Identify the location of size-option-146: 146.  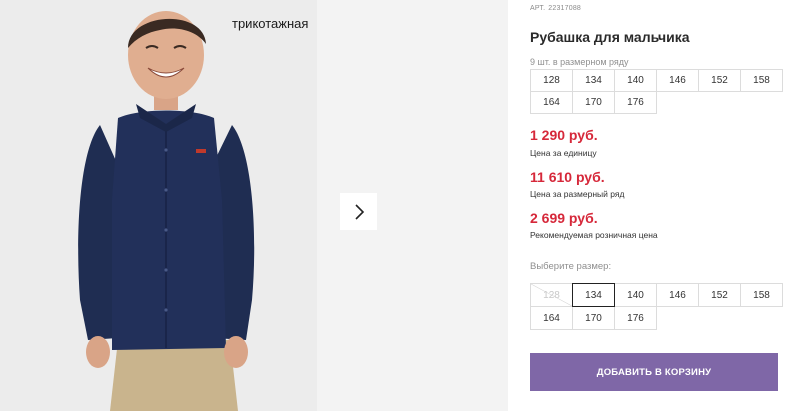
(677, 295).